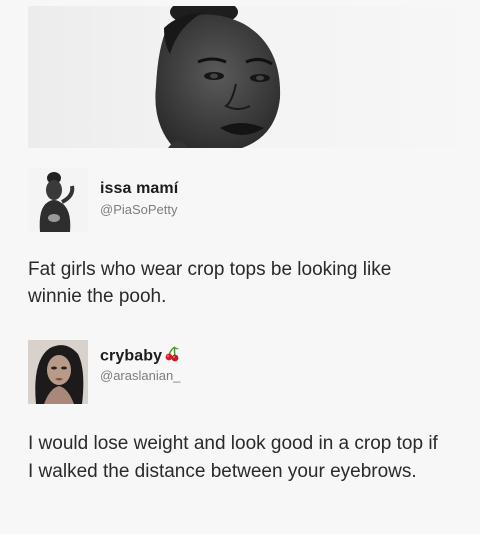  What do you see at coordinates (139, 209) in the screenshot?
I see `username-handle: @PiaSoPetty` at bounding box center [139, 209].